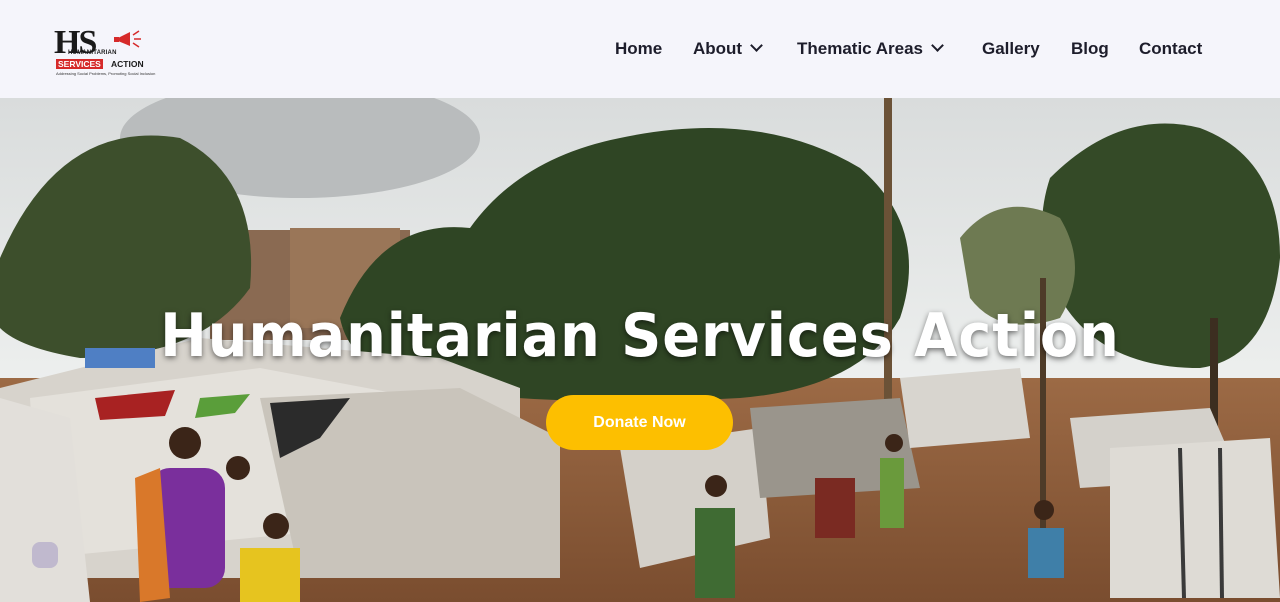  I want to click on nav-blog: Blog, so click(1090, 49).